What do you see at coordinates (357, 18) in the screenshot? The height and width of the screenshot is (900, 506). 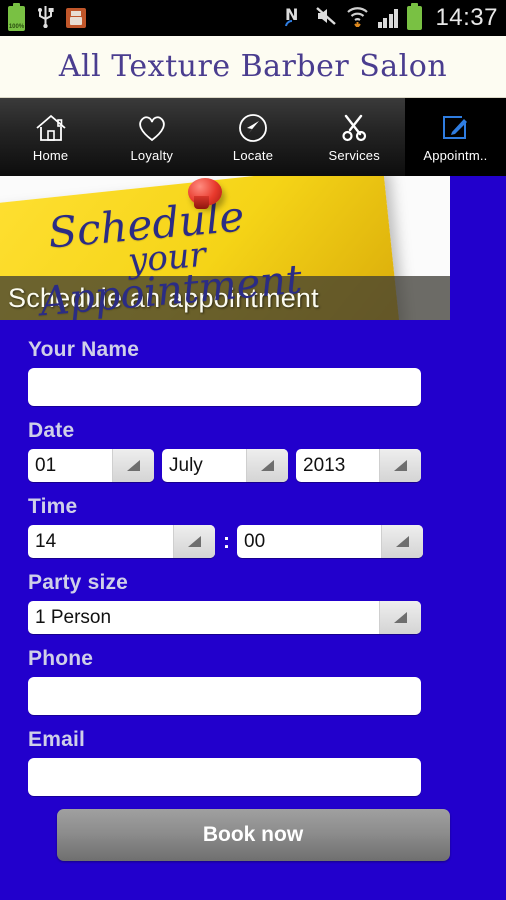 I see `wifi-icon` at bounding box center [357, 18].